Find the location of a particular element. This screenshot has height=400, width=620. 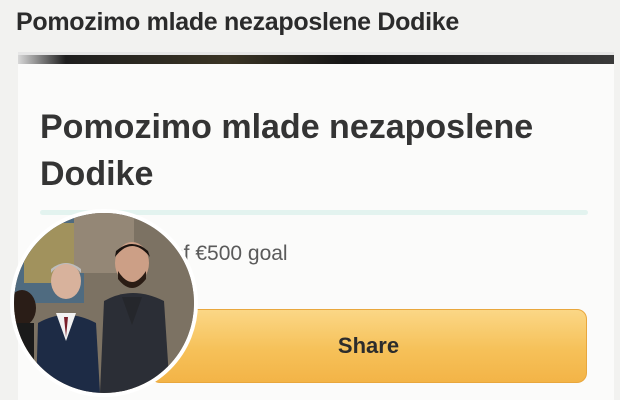

photo-illustration is located at coordinates (104, 303).